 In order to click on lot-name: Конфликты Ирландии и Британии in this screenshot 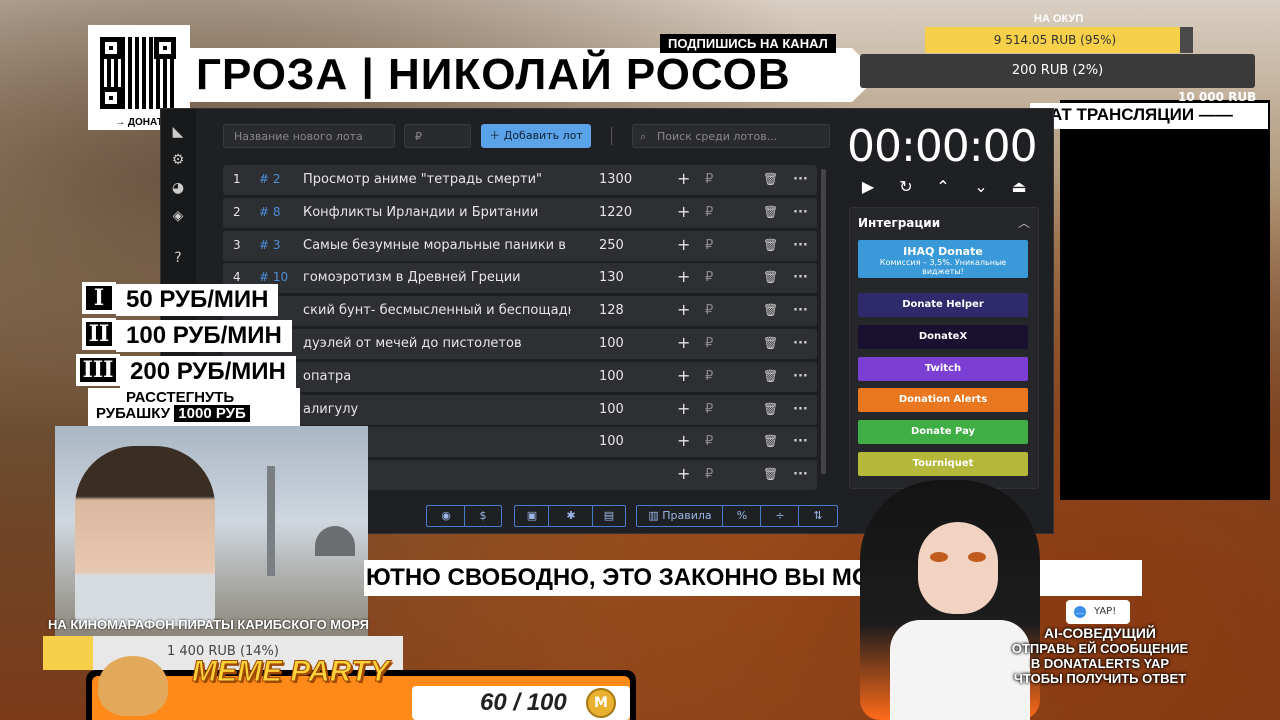, I will do `click(437, 212)`.